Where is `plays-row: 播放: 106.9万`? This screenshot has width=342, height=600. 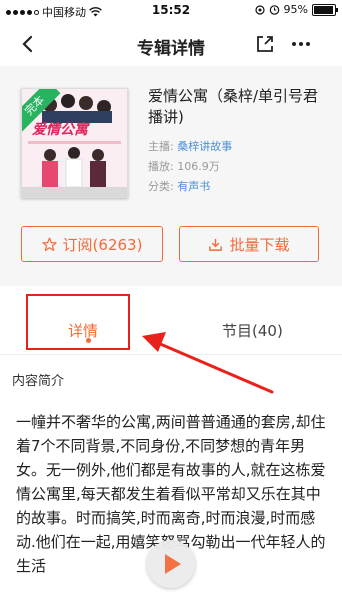
plays-row: 播放: 106.9万 is located at coordinates (184, 166).